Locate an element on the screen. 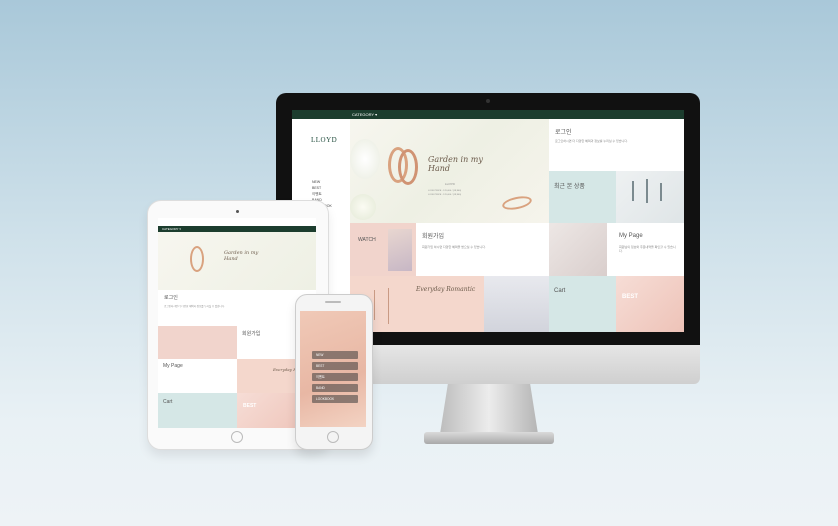 The height and width of the screenshot is (526, 838). imac-foot is located at coordinates (489, 438).